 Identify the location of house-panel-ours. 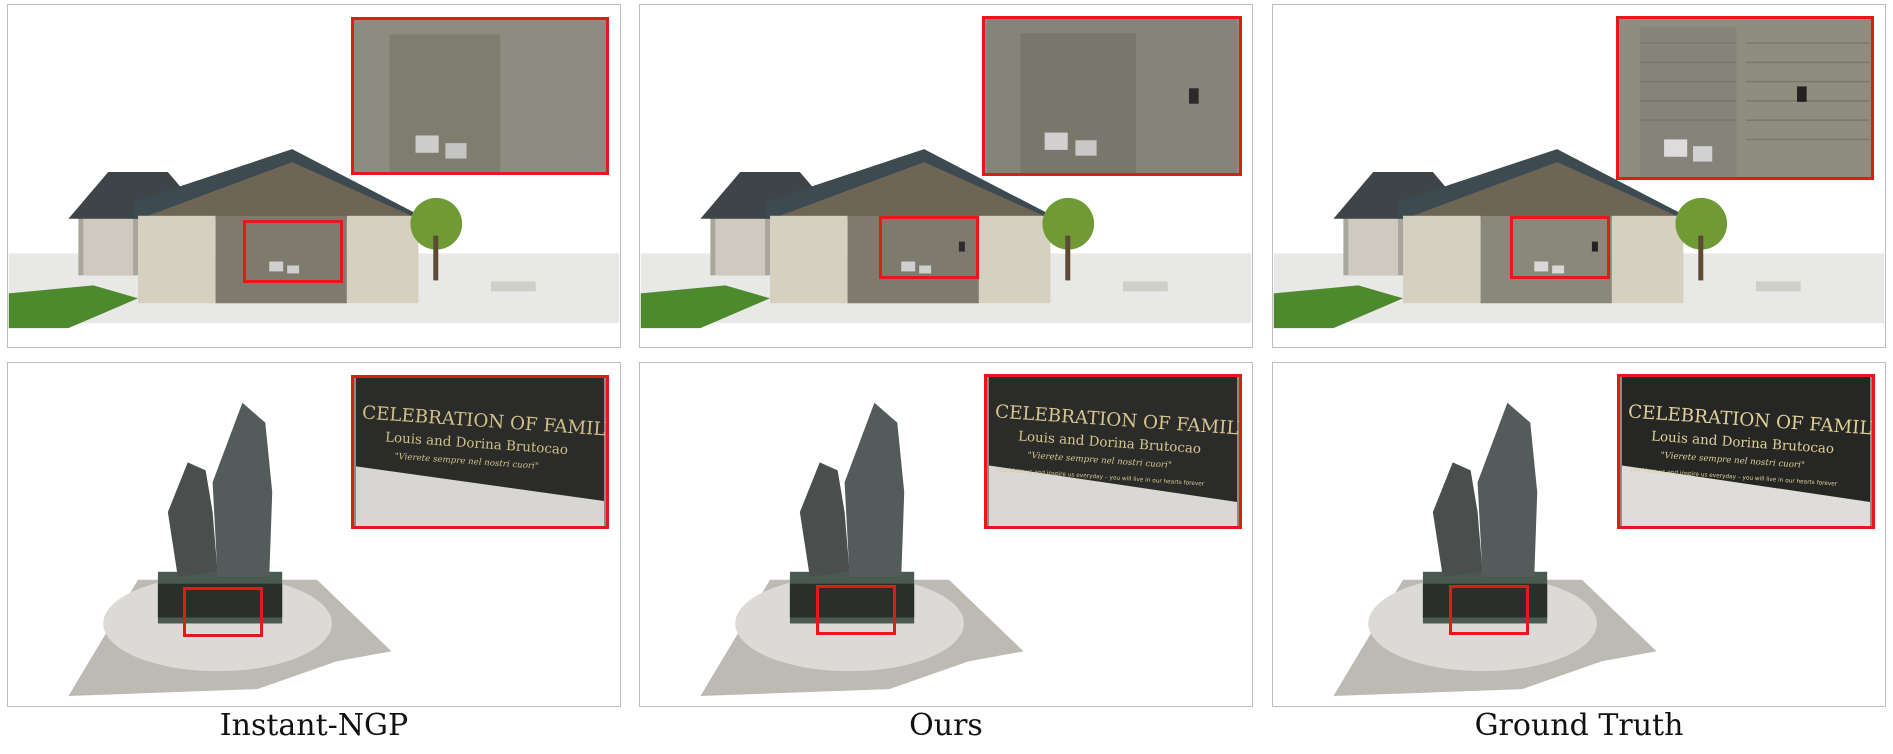
(946, 176).